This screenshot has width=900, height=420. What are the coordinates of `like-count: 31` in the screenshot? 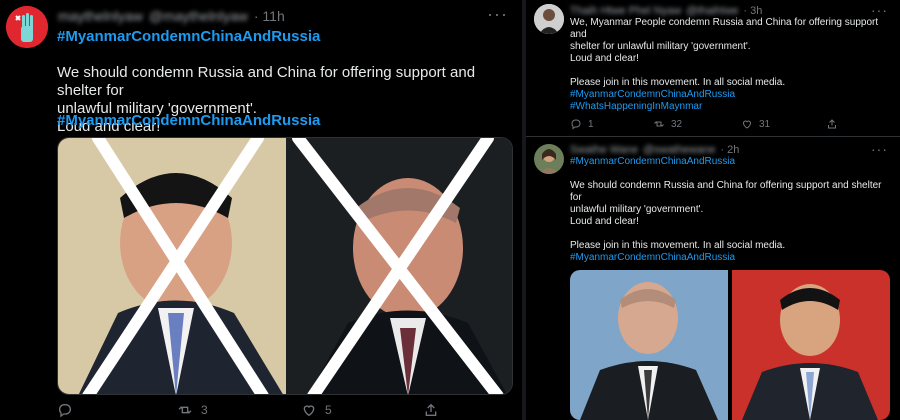 It's located at (765, 124).